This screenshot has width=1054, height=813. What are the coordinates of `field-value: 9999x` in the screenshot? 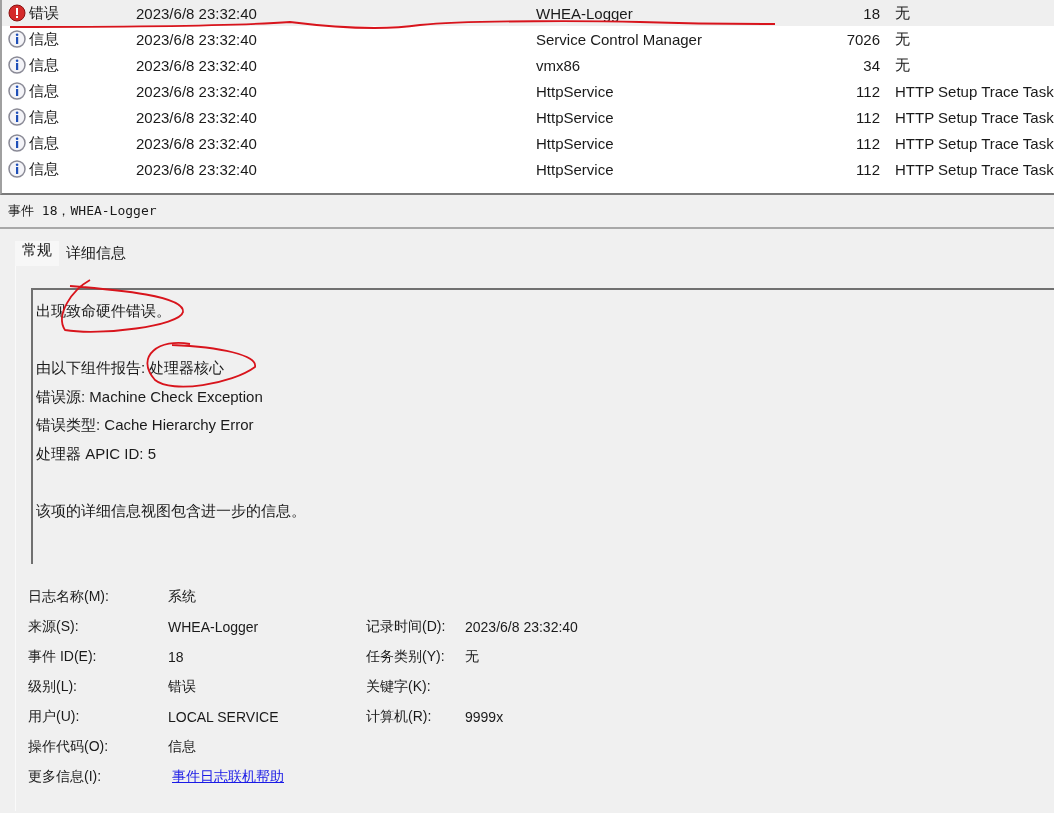 It's located at (484, 717).